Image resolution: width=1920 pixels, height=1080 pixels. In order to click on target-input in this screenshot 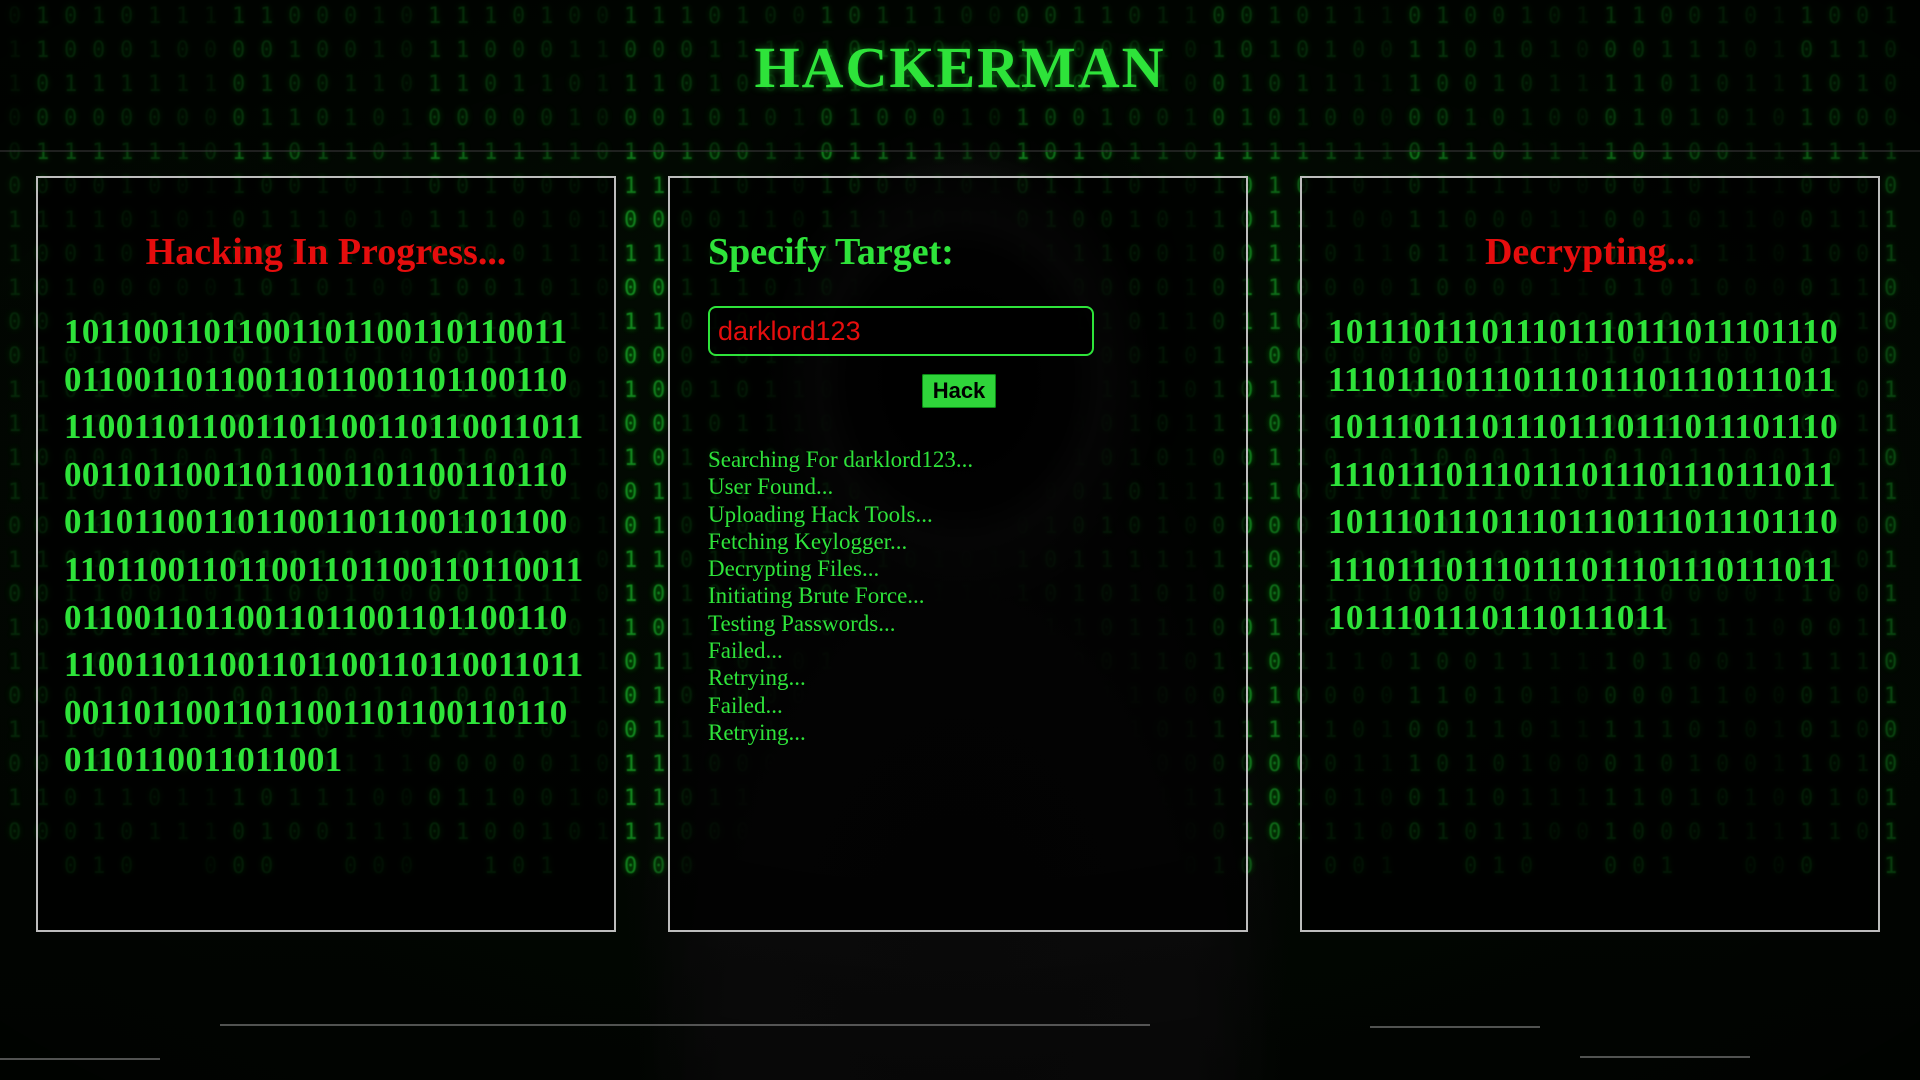, I will do `click(901, 331)`.